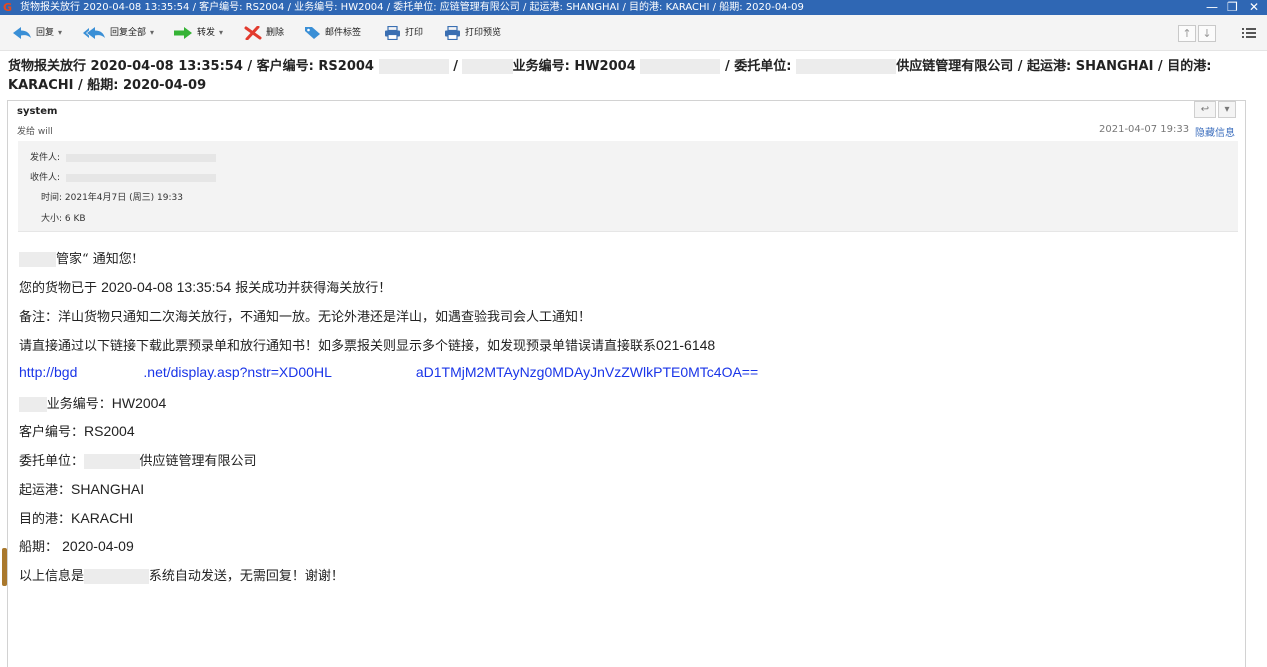  Describe the element at coordinates (102, 518) in the screenshot. I see `dest-value: KARACHI` at that location.